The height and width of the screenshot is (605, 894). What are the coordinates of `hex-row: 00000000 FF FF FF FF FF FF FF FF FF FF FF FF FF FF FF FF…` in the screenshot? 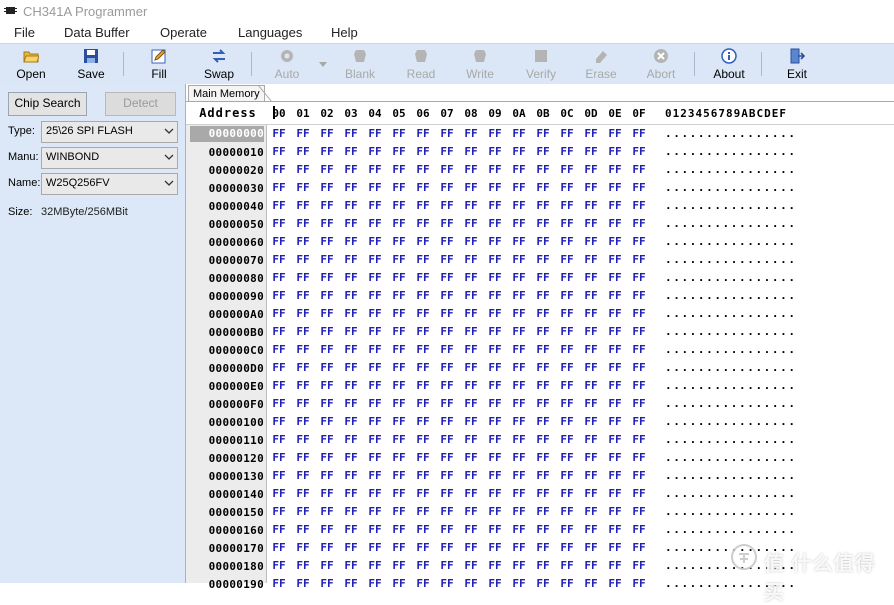 It's located at (540, 134).